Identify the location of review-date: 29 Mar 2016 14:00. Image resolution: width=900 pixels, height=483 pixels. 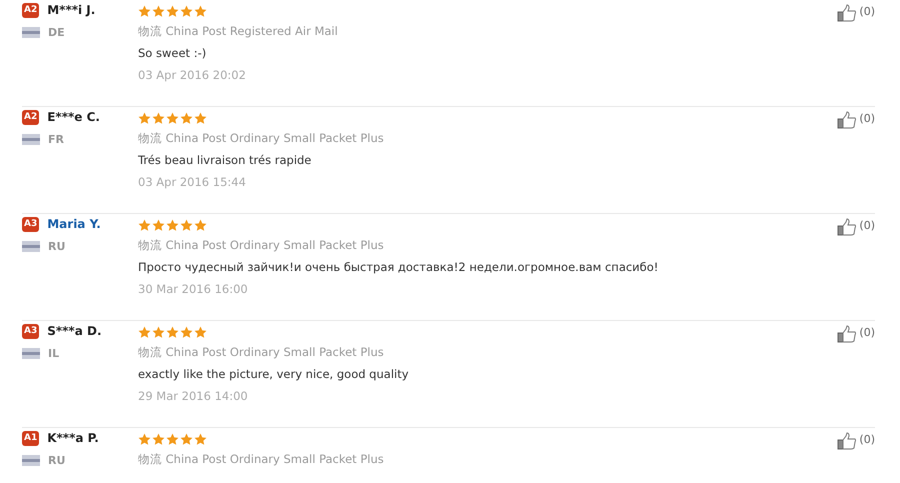
(193, 396).